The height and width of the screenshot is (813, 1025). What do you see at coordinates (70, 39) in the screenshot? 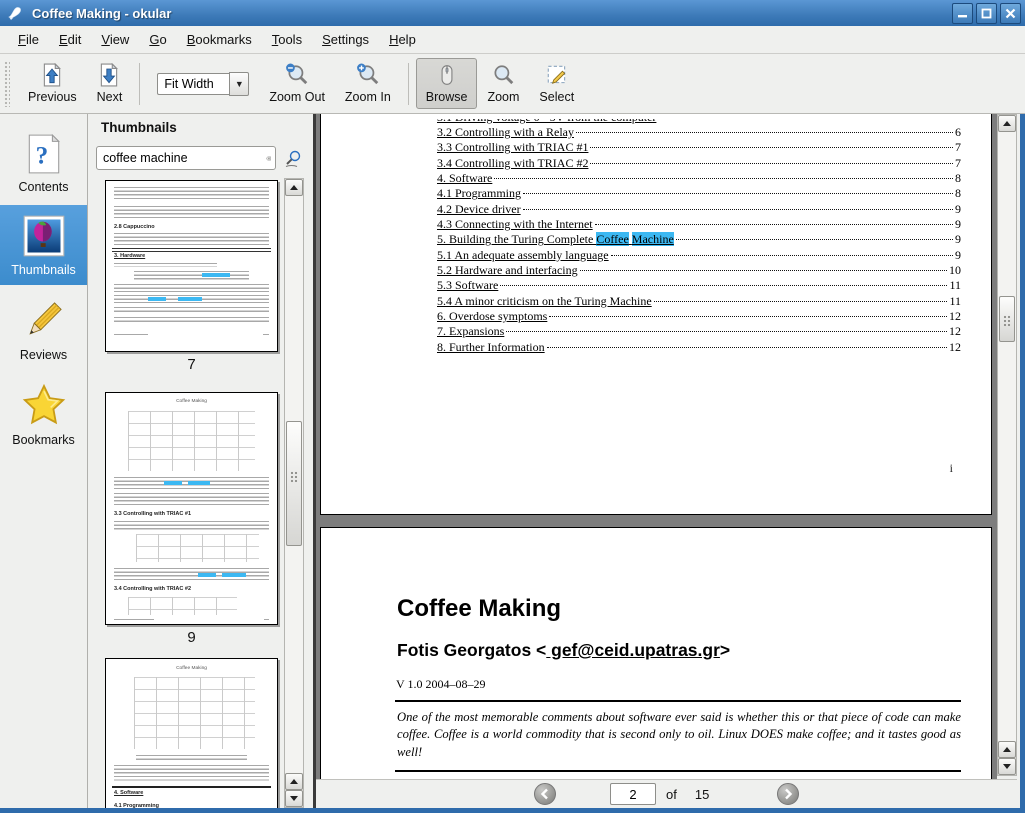
I see `menu-item-edit: Edit` at bounding box center [70, 39].